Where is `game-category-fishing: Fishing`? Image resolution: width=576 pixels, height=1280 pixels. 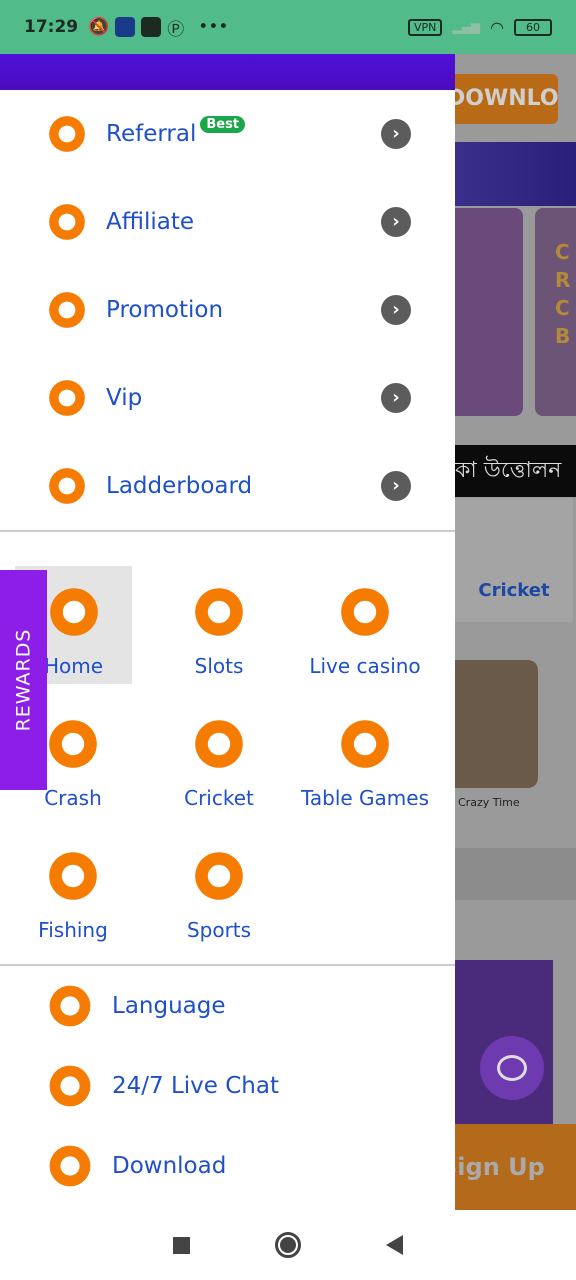
game-category-fishing: Fishing is located at coordinates (73, 889).